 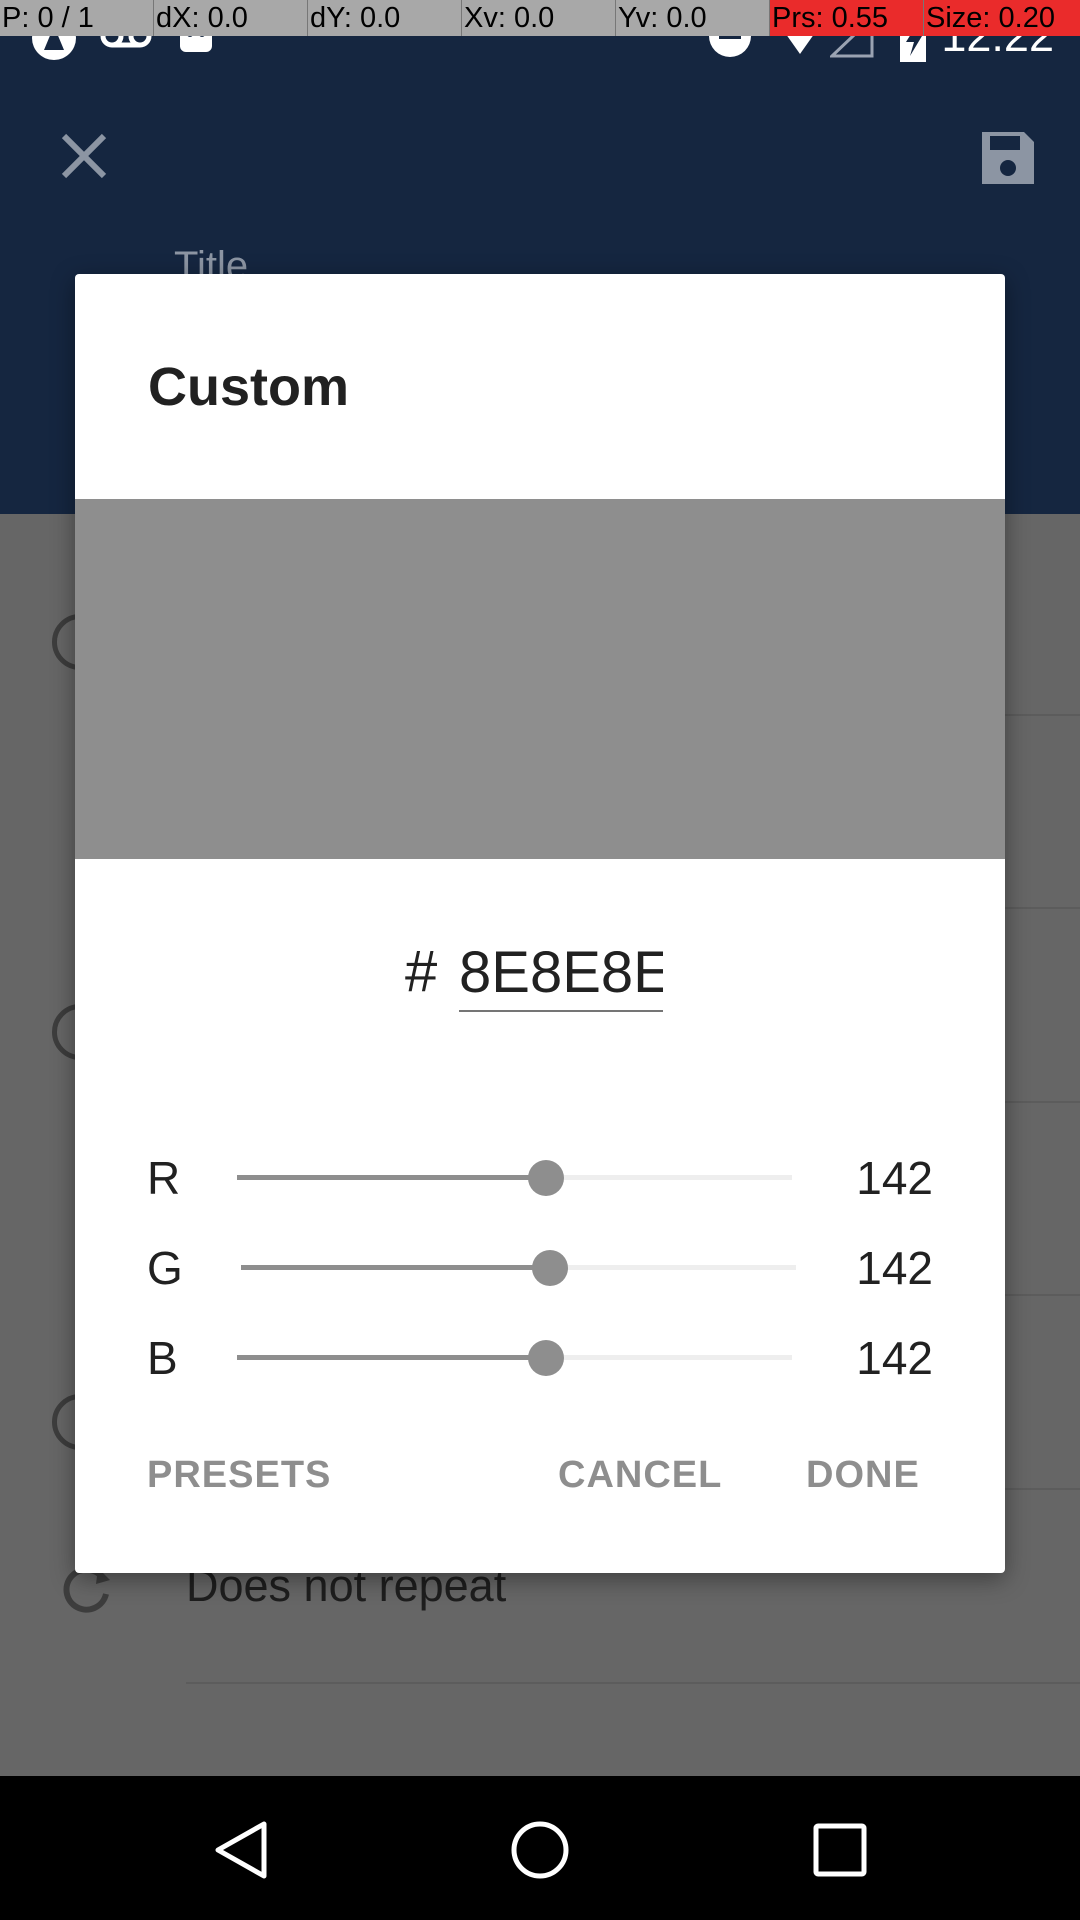 What do you see at coordinates (894, 1358) in the screenshot?
I see `blue-value: 142` at bounding box center [894, 1358].